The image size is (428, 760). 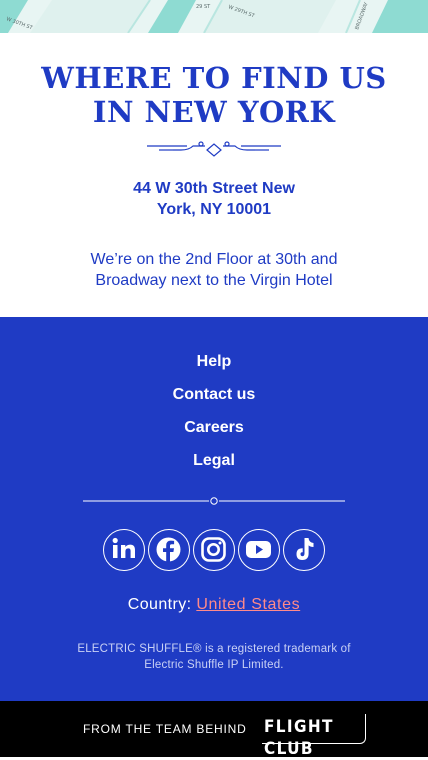 What do you see at coordinates (159, 604) in the screenshot?
I see `country-label: Country:` at bounding box center [159, 604].